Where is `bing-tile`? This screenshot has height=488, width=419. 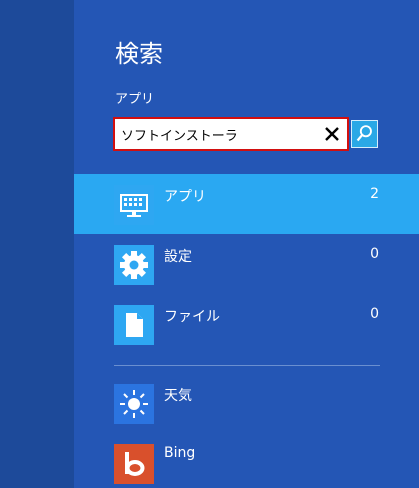
bing-tile is located at coordinates (134, 464).